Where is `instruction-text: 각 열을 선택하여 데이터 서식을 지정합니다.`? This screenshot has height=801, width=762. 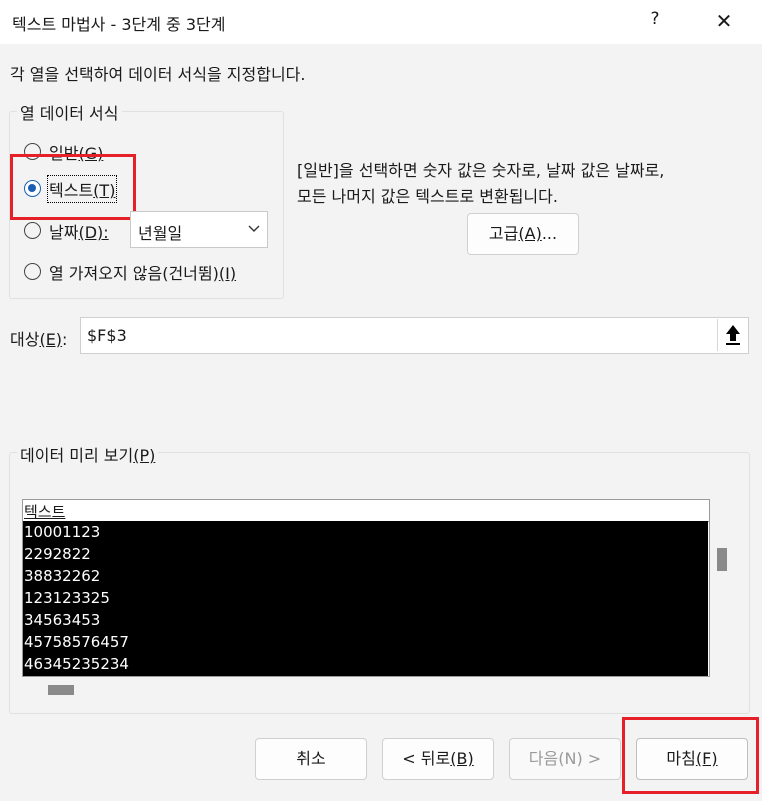
instruction-text: 각 열을 선택하여 데이터 서식을 지정합니다. is located at coordinates (158, 74).